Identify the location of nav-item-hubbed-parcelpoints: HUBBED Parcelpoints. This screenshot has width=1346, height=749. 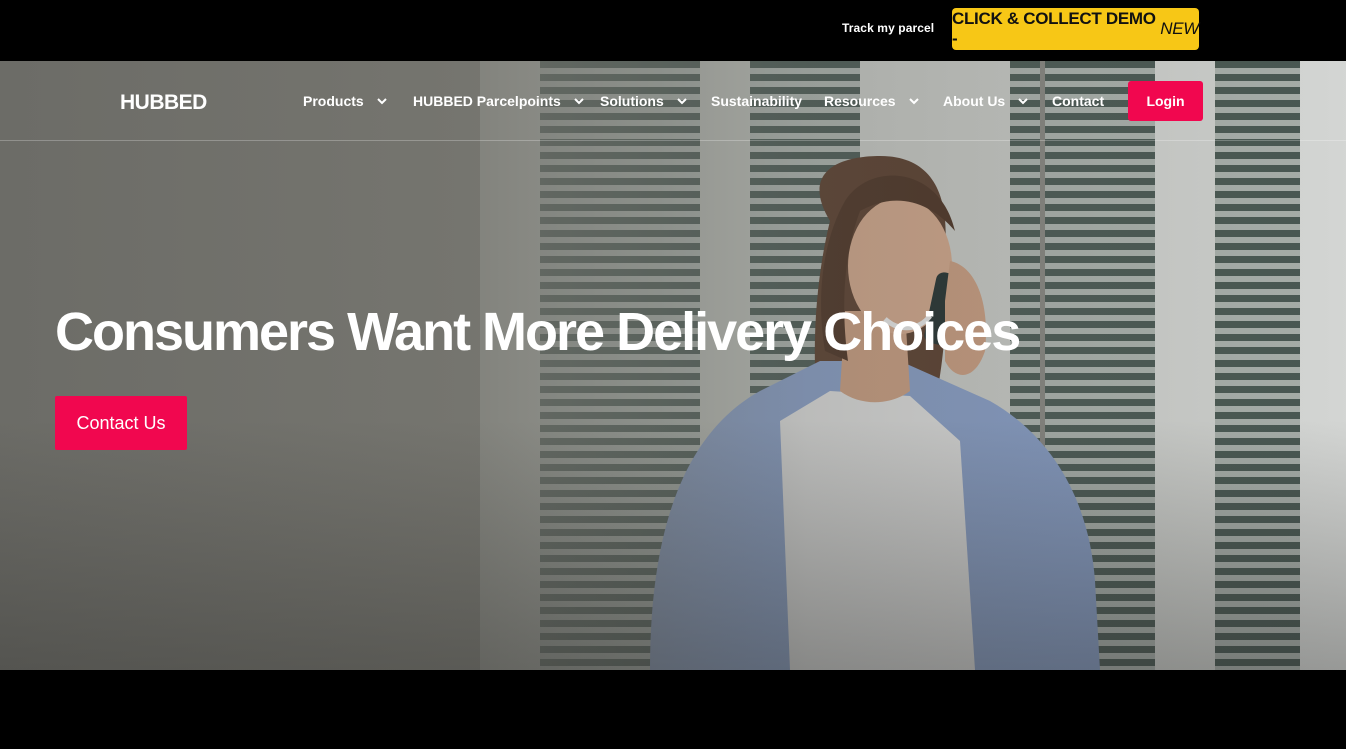
(499, 101).